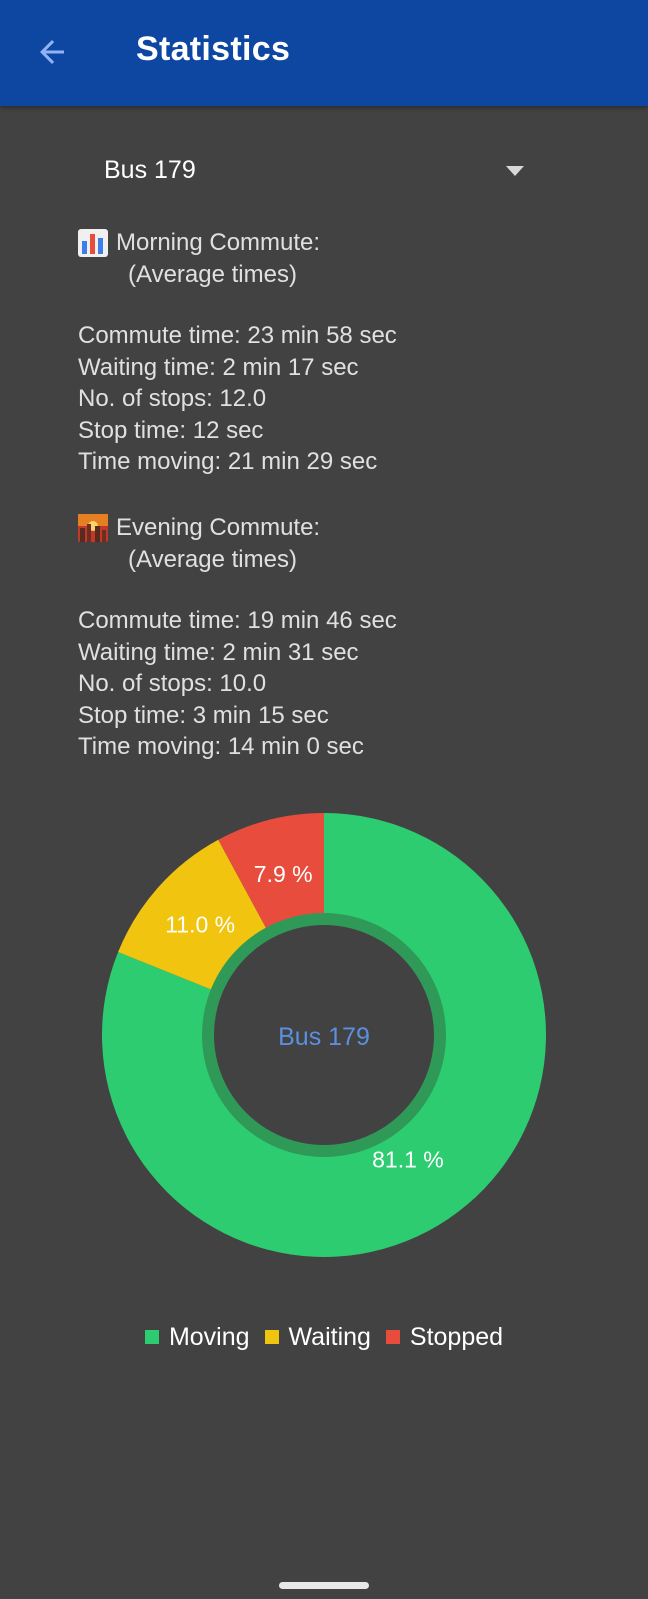  What do you see at coordinates (515, 171) in the screenshot?
I see `caret-down-icon` at bounding box center [515, 171].